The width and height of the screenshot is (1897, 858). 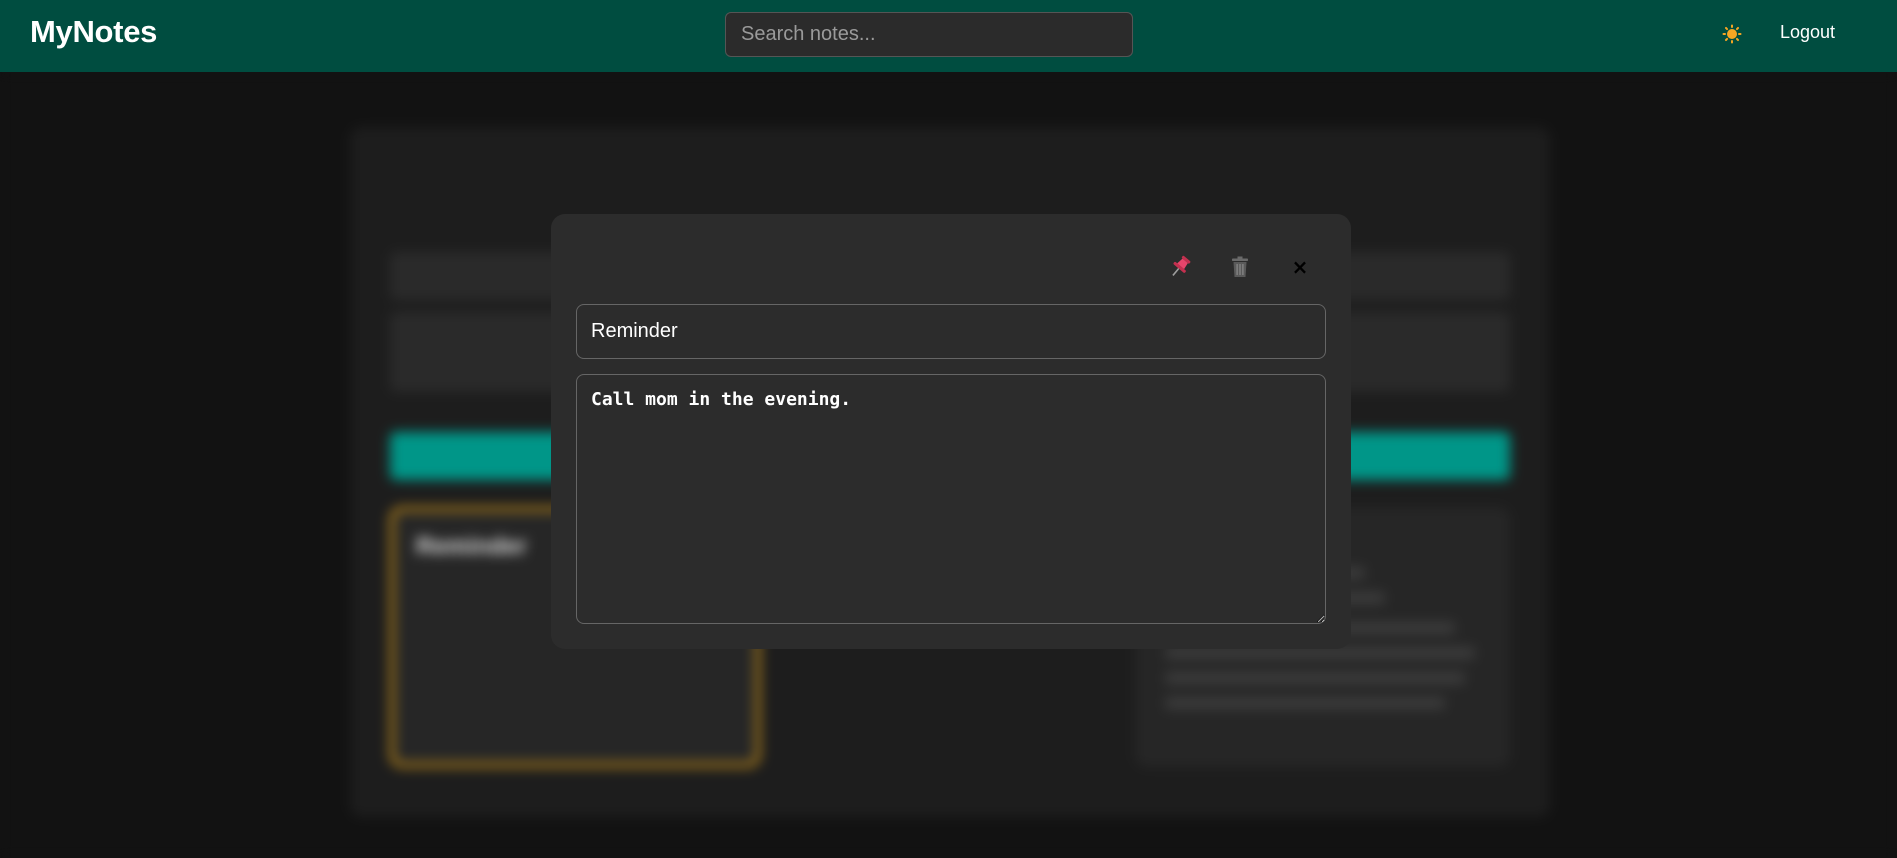 I want to click on app-logo: MyNotes, so click(x=93, y=32).